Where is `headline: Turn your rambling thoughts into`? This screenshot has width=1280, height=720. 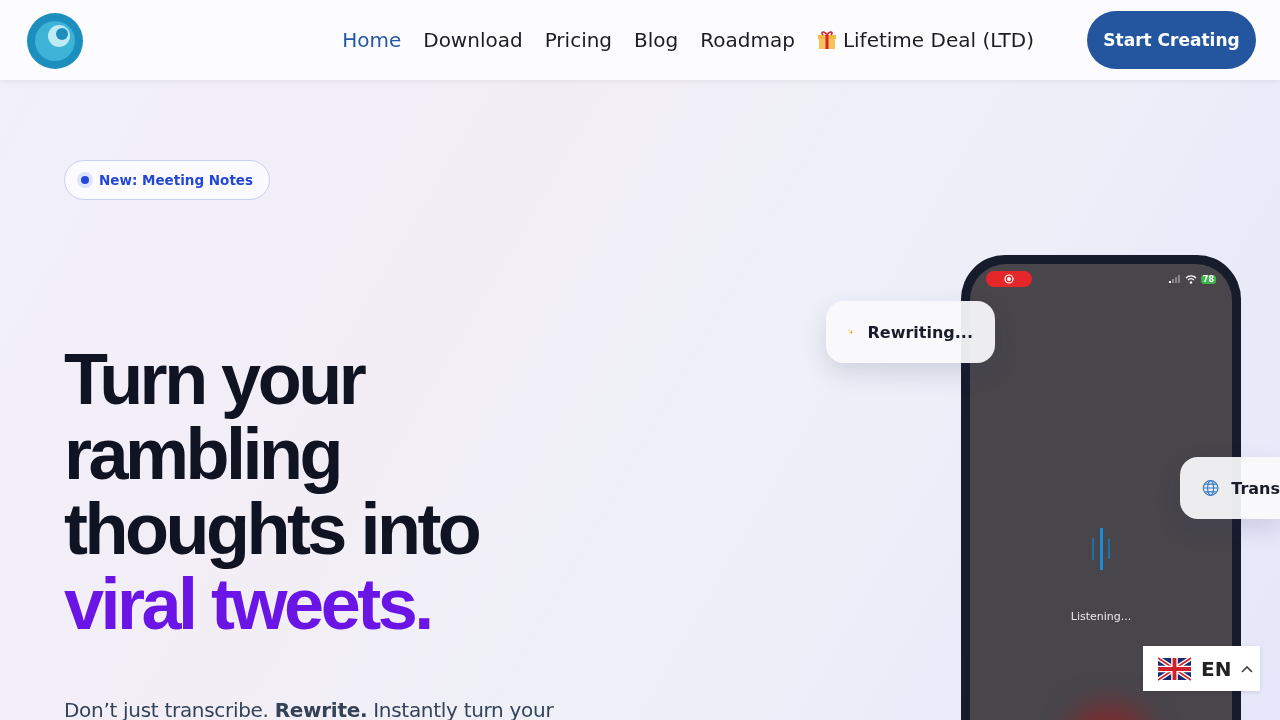 headline: Turn your rambling thoughts into is located at coordinates (271, 454).